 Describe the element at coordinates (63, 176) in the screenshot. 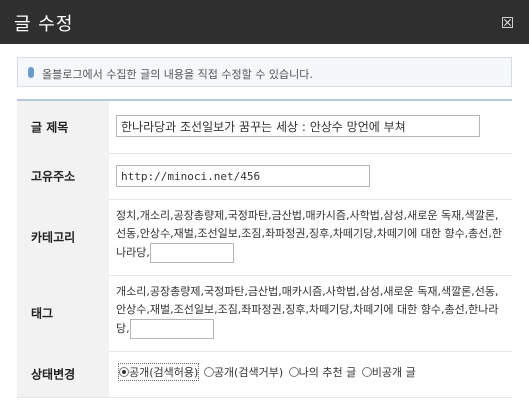

I see `url-label: 고유주소` at that location.